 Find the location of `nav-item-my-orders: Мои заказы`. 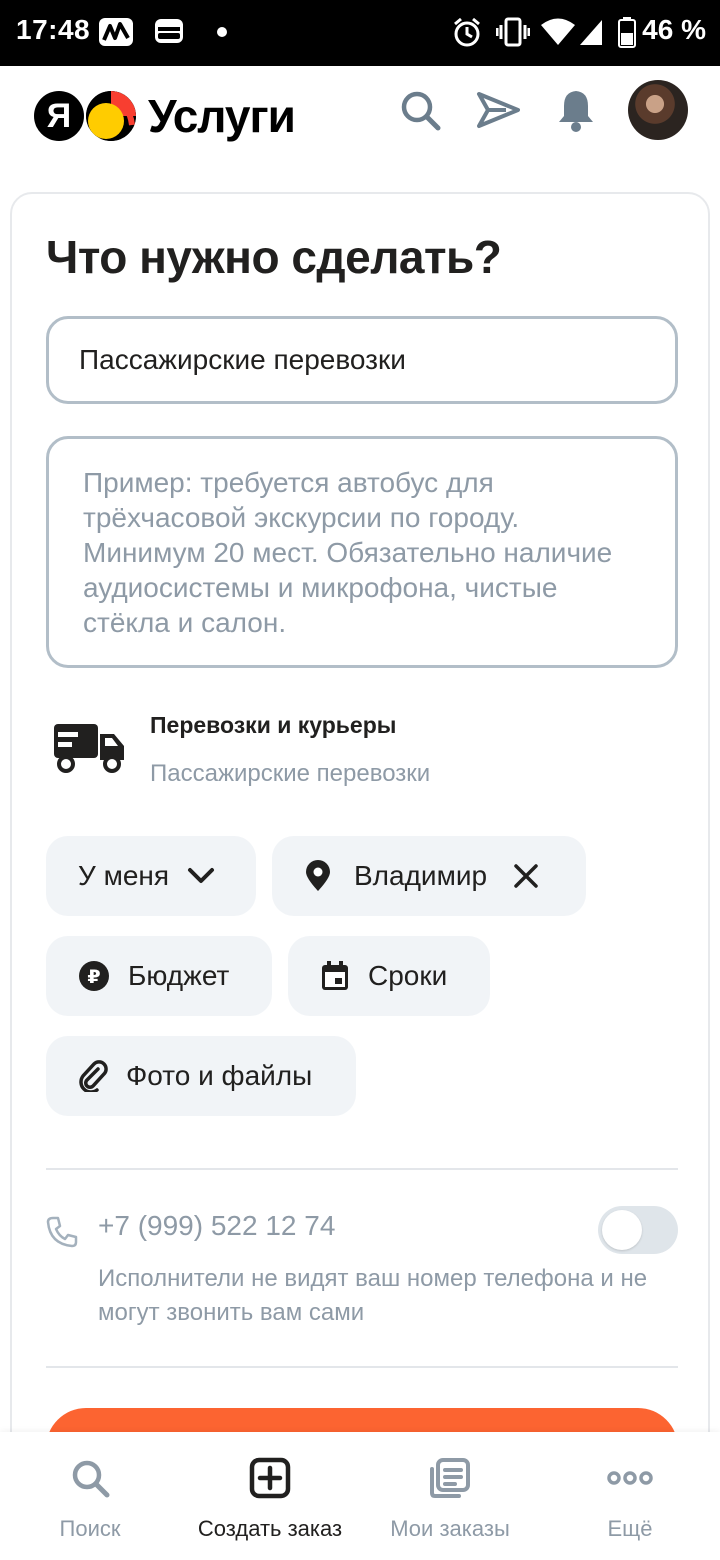

nav-item-my-orders: Мои заказы is located at coordinates (450, 1496).